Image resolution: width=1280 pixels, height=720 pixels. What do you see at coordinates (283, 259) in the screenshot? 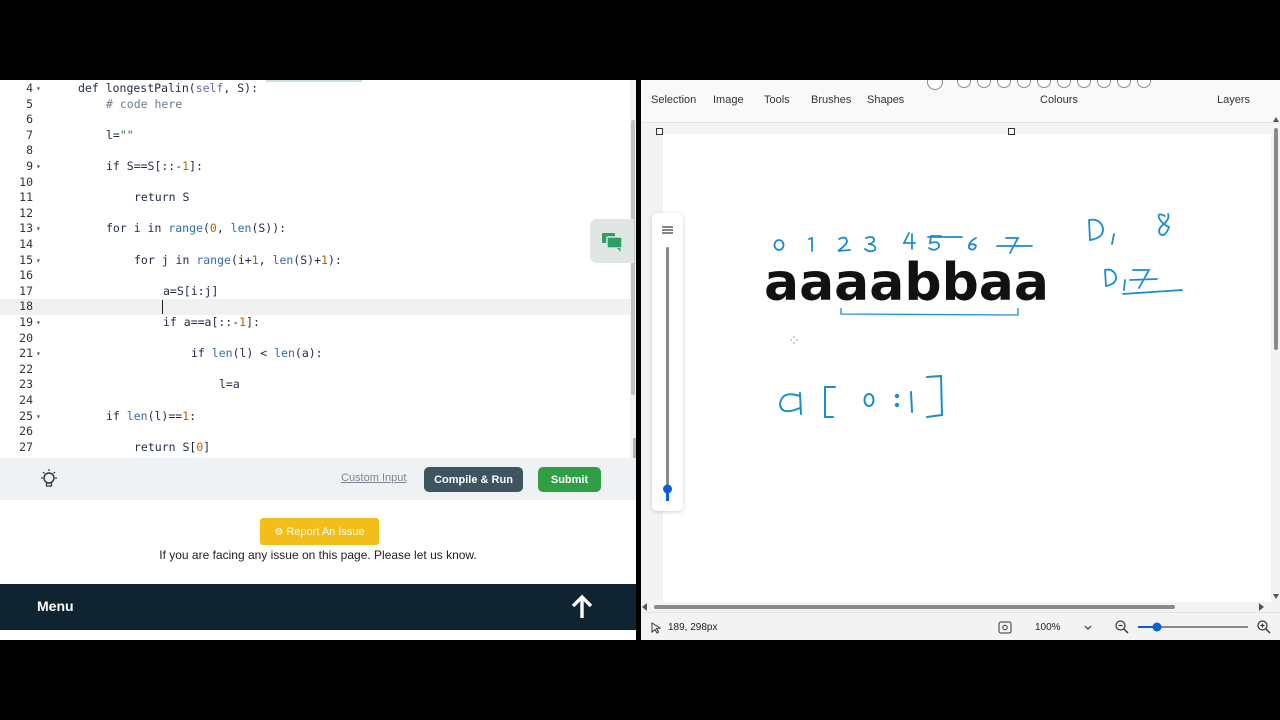
I see `code-token: len` at bounding box center [283, 259].